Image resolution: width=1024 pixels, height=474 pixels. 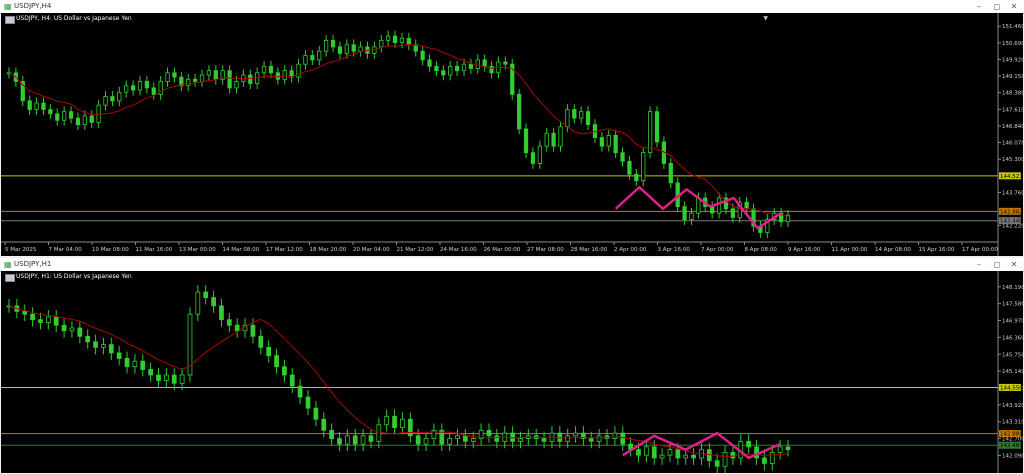 What do you see at coordinates (1011, 222) in the screenshot?
I see `level-price-label: 142.448` at bounding box center [1011, 222].